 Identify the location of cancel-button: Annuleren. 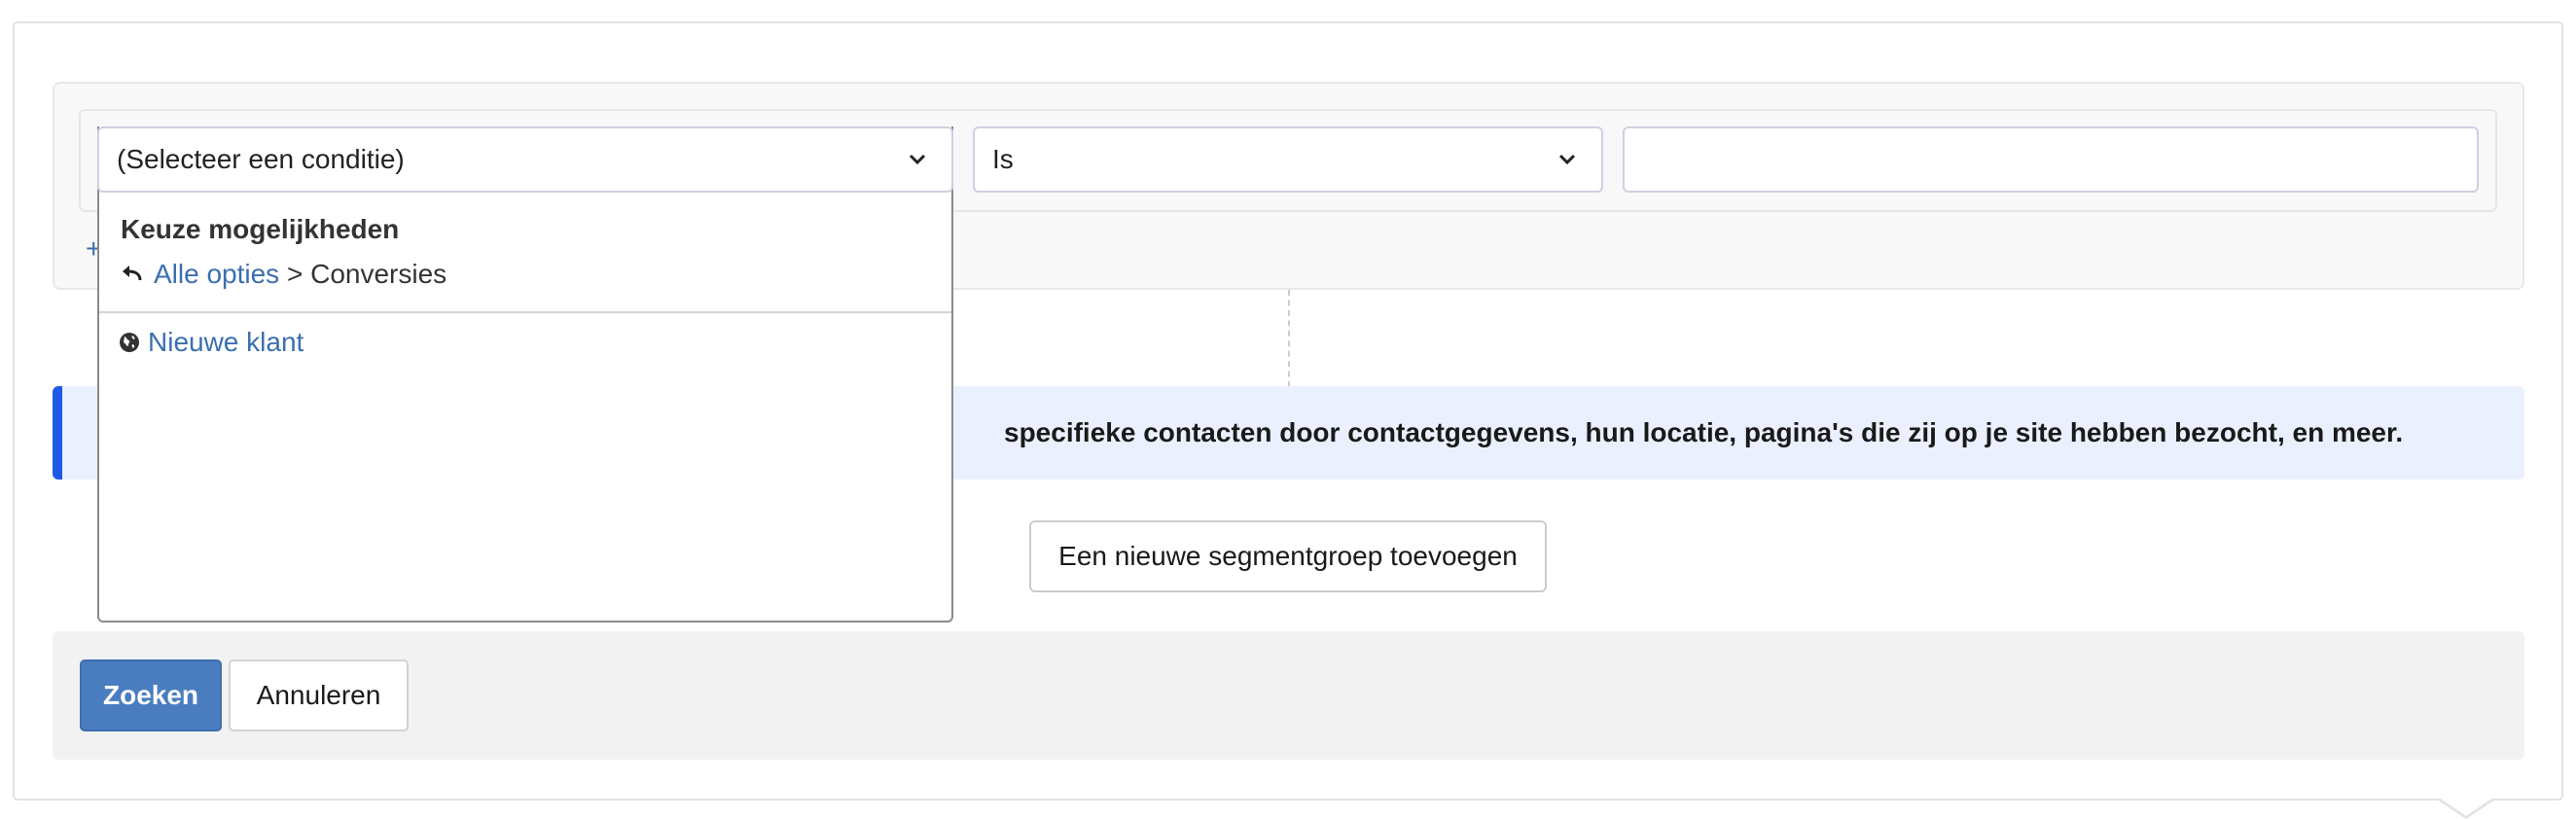
(319, 695).